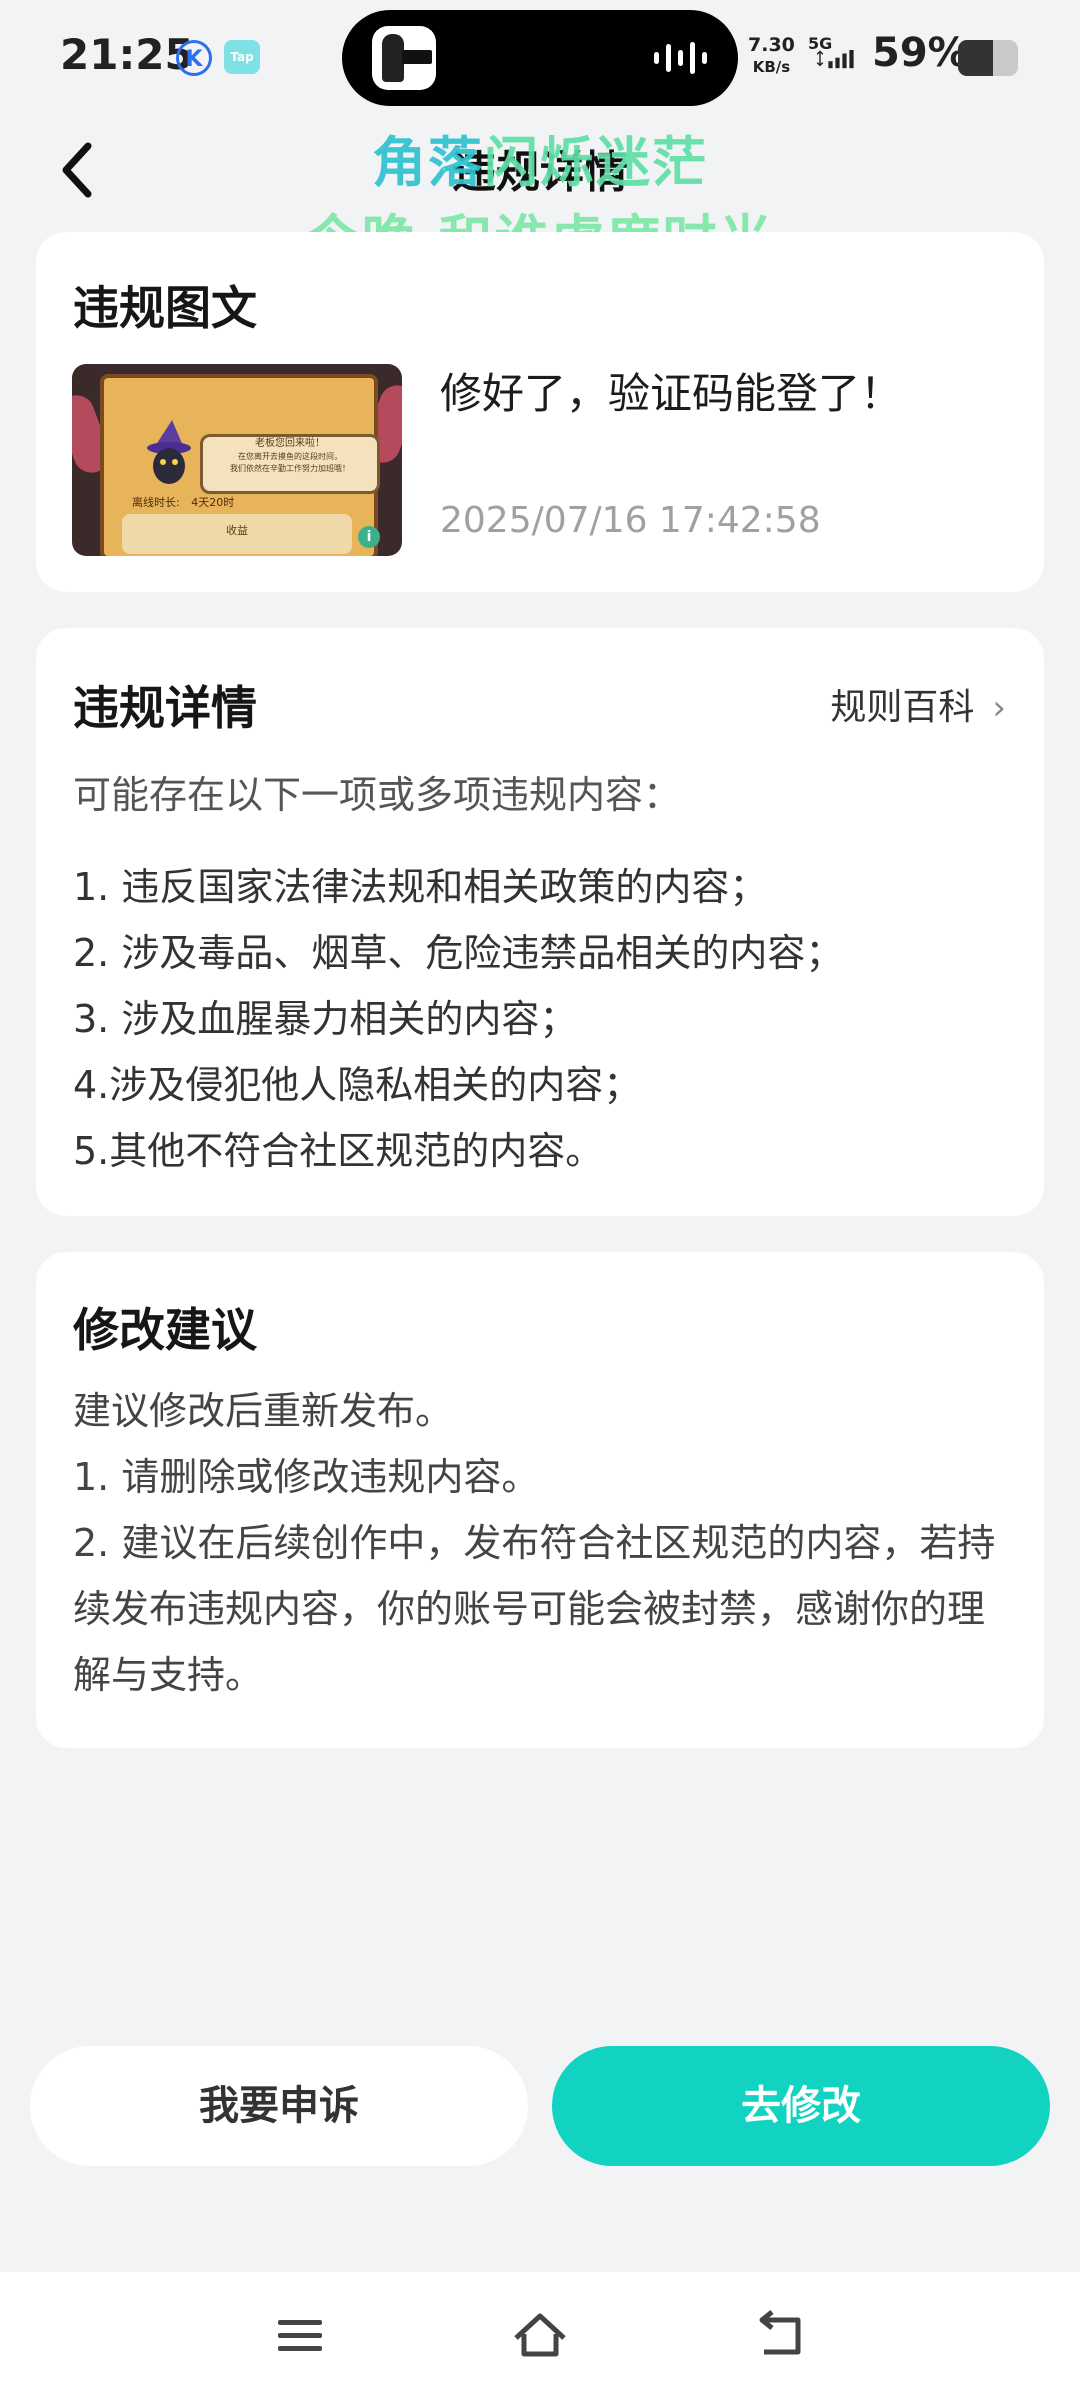 The image size is (1080, 2400). I want to click on post-text: 修好了，验证码能登了！, so click(671, 393).